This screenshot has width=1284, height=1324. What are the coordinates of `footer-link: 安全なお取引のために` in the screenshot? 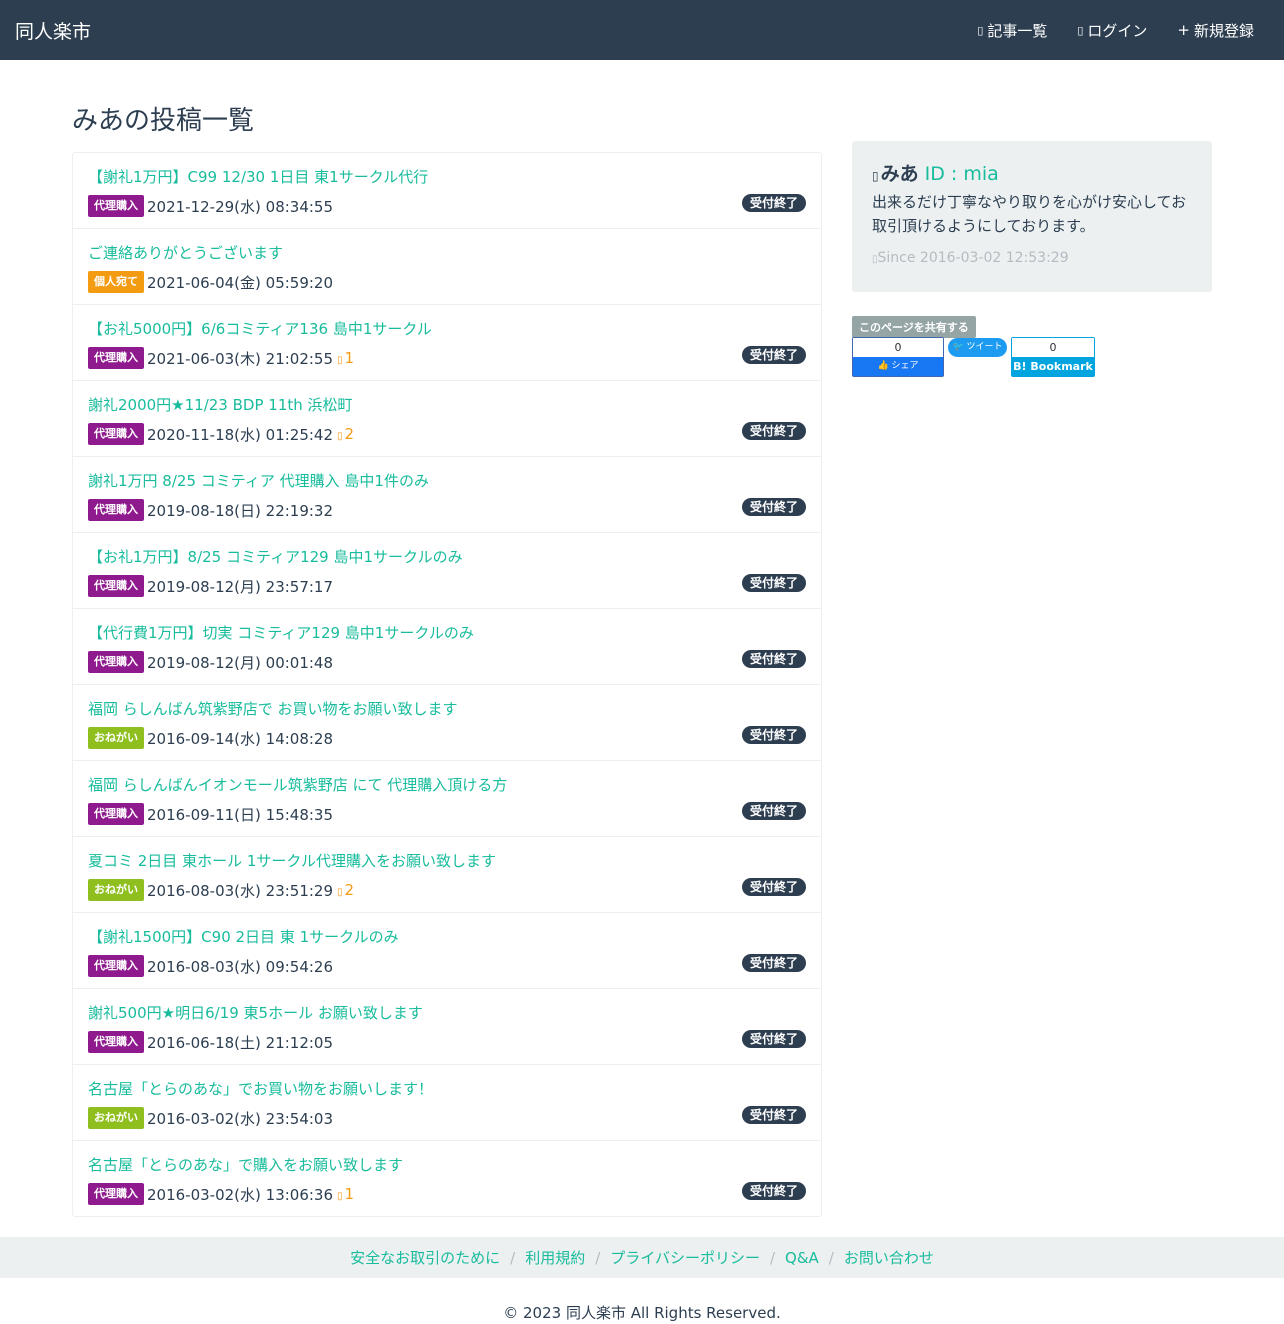 It's located at (425, 1257).